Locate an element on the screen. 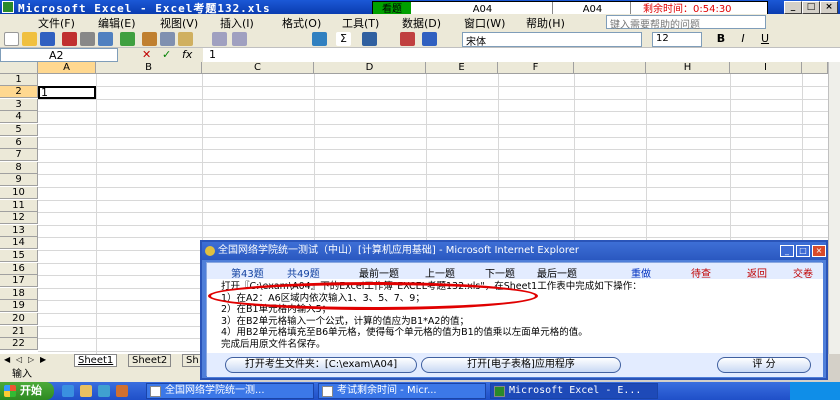 The height and width of the screenshot is (400, 840). row-header: 13 is located at coordinates (19, 231).